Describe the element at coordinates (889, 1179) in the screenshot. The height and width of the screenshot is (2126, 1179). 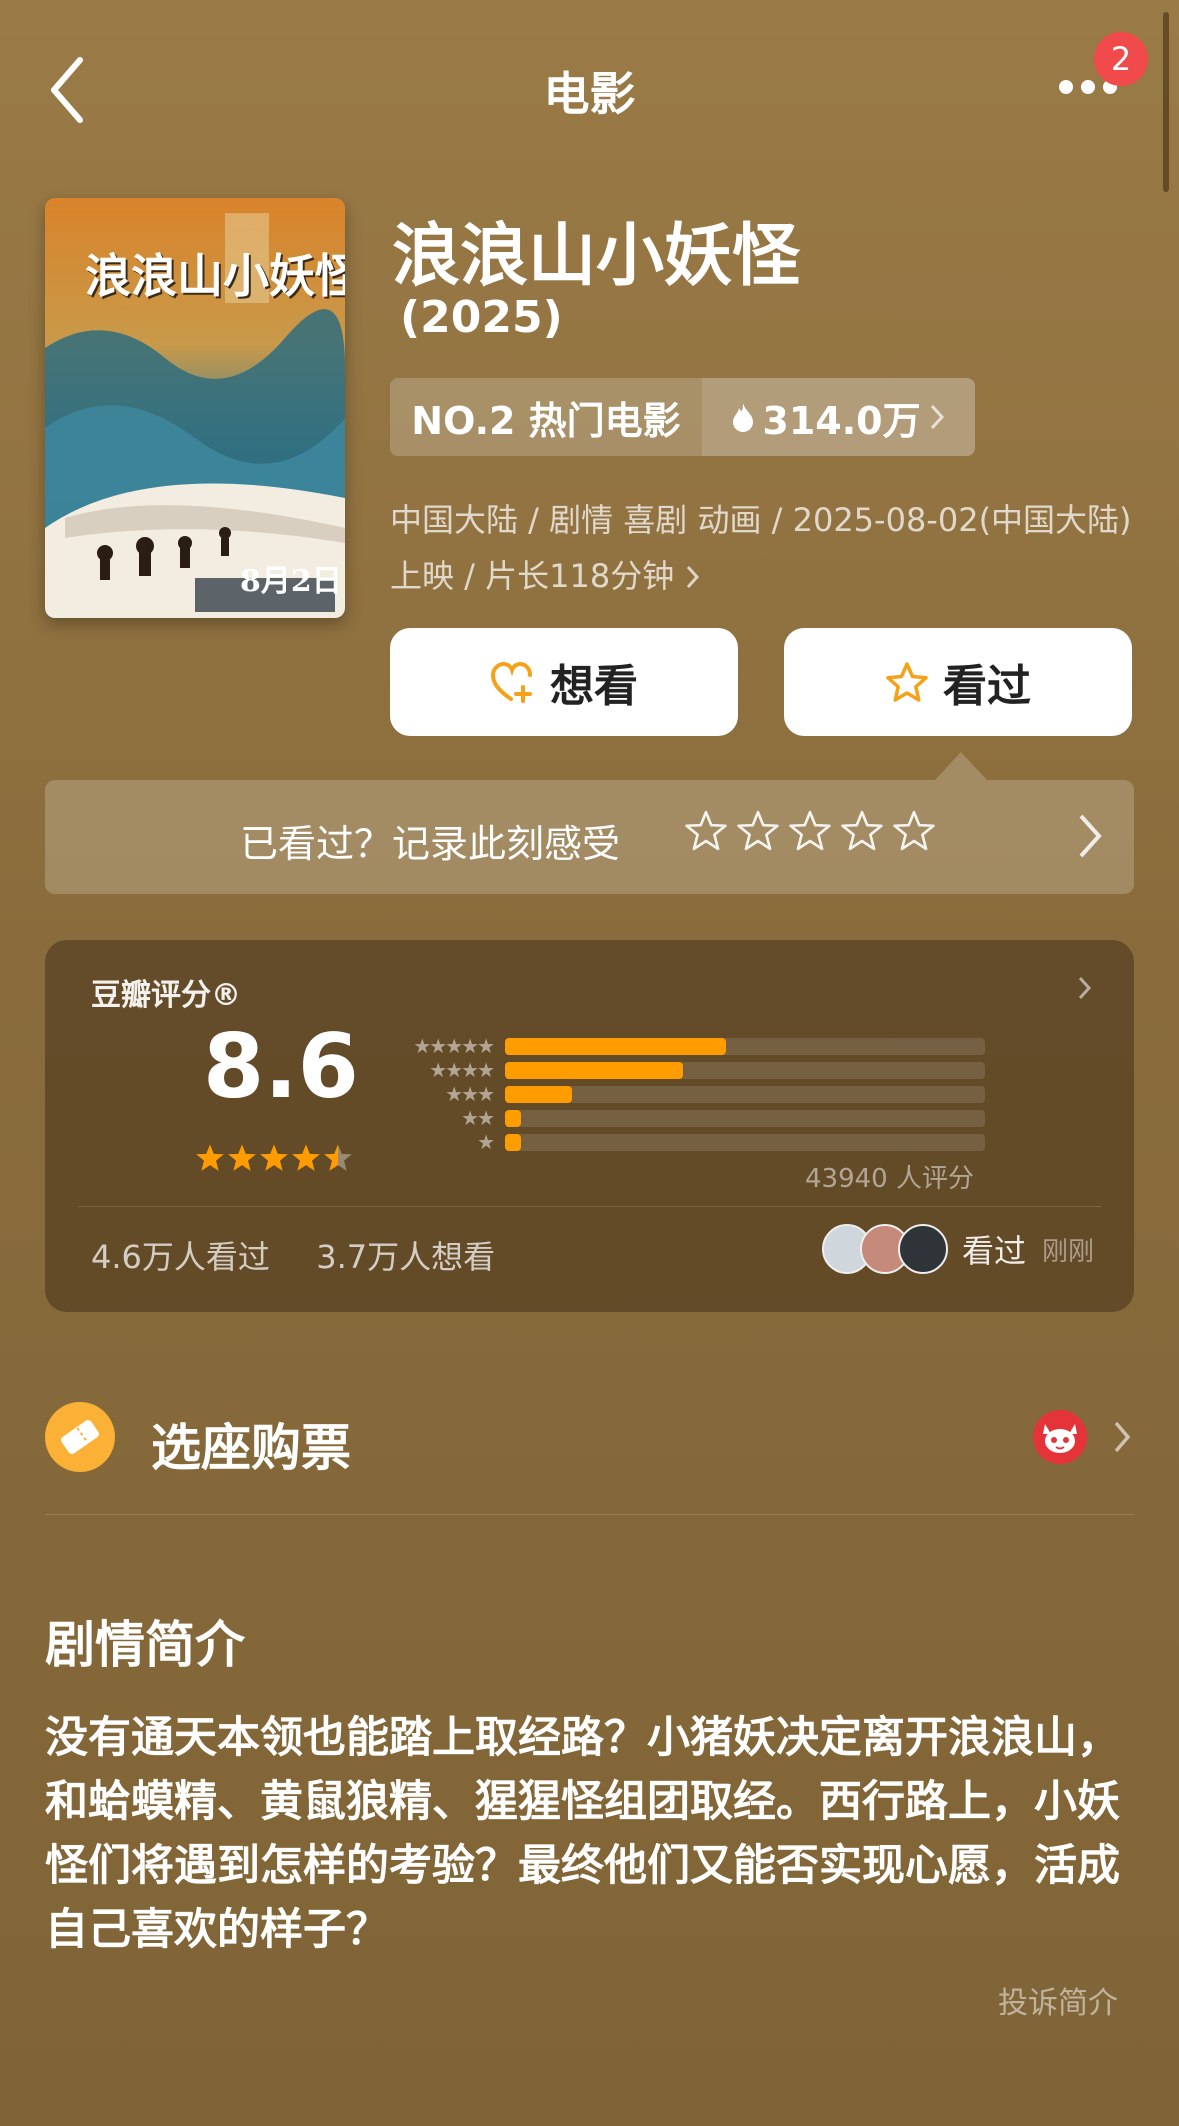
I see `rating-count: 43940 人评分` at that location.